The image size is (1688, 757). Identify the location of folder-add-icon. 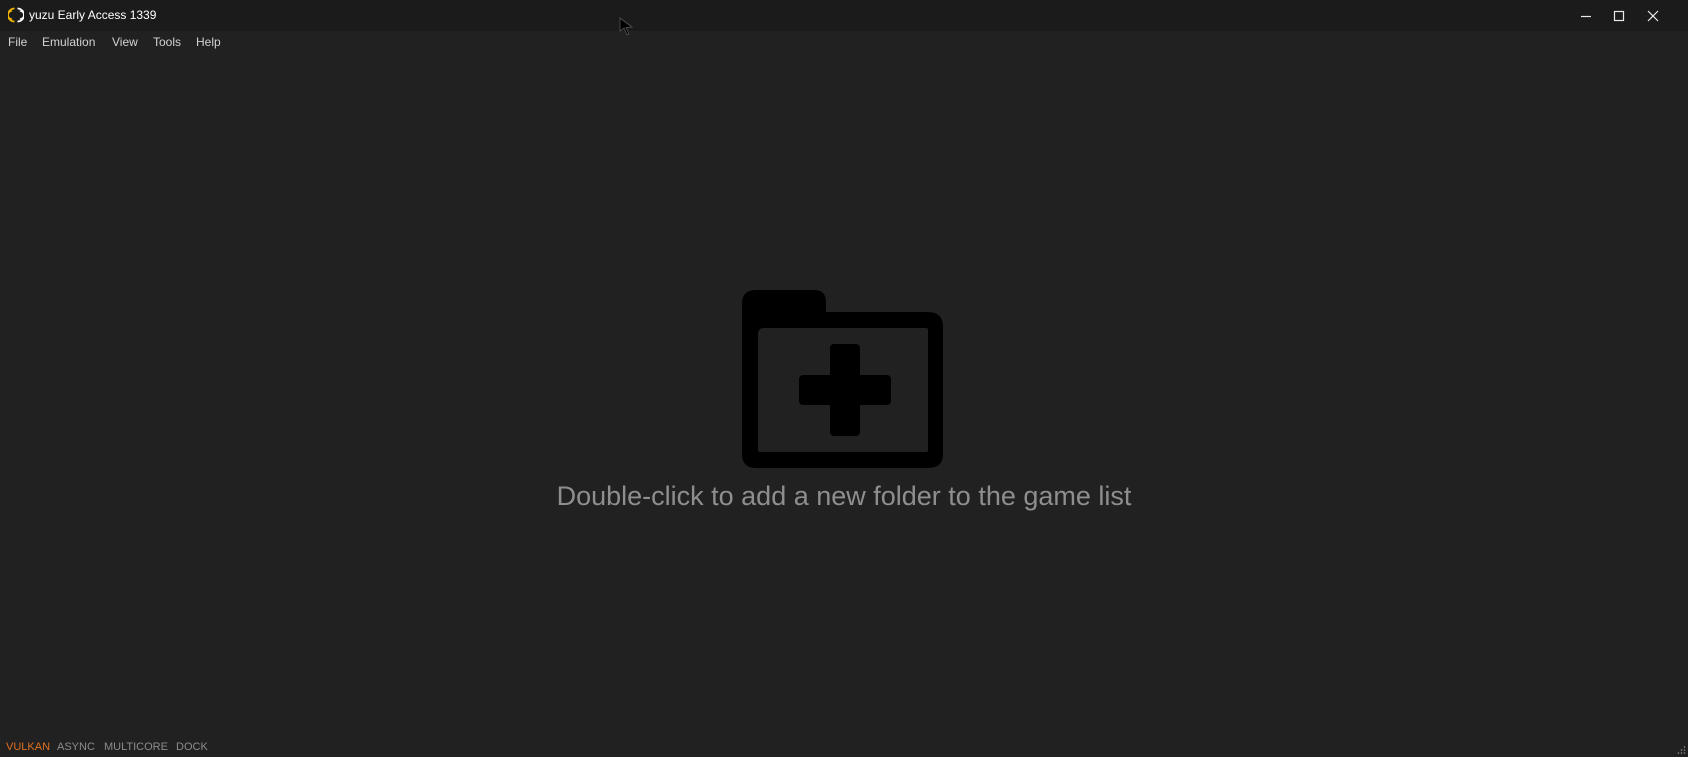
(842, 379).